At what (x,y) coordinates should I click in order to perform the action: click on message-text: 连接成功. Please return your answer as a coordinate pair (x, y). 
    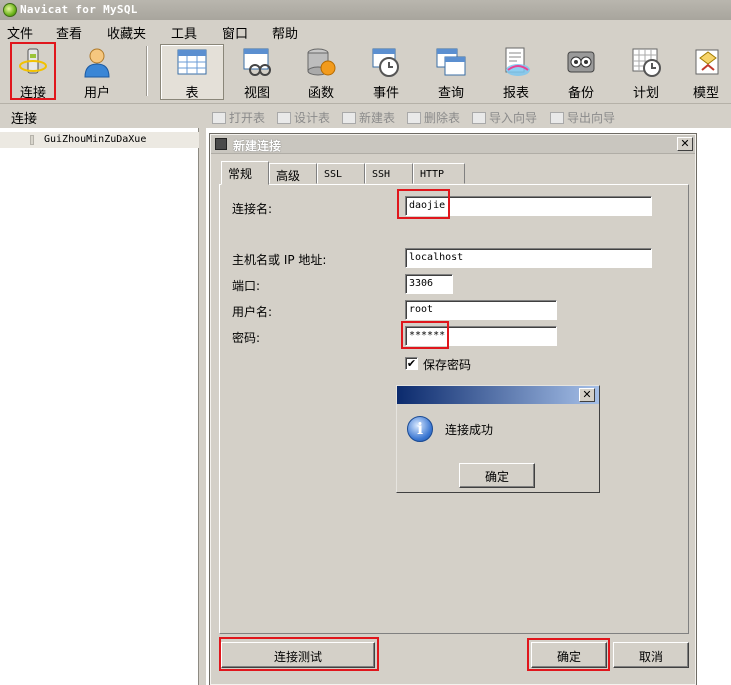
    Looking at the image, I should click on (469, 430).